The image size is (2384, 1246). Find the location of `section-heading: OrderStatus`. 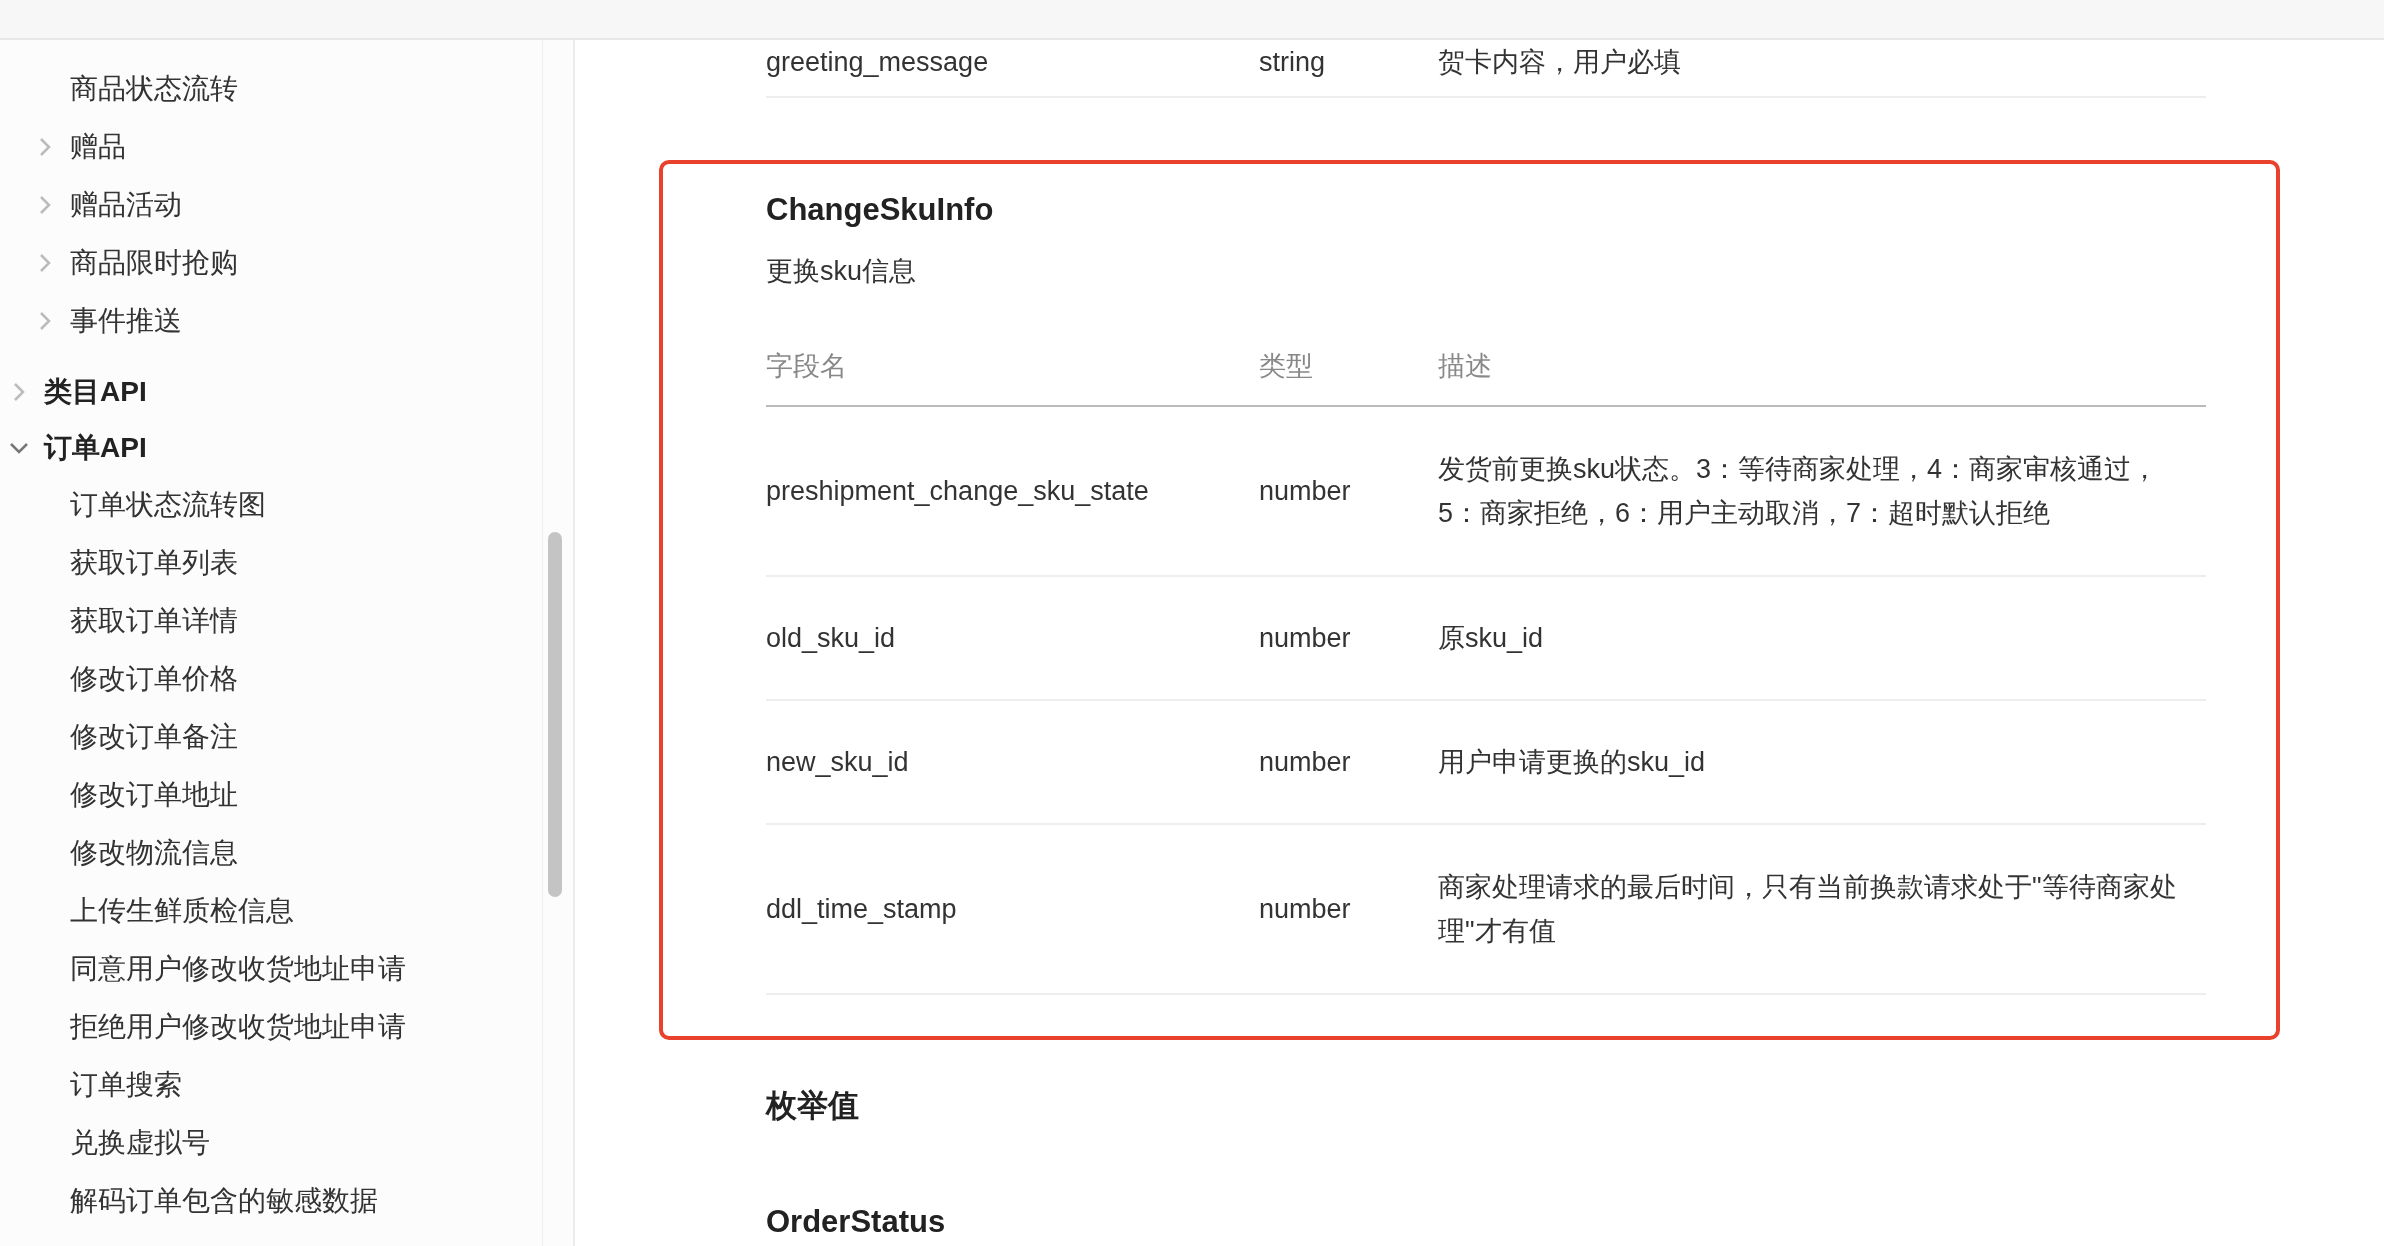

section-heading: OrderStatus is located at coordinates (856, 1222).